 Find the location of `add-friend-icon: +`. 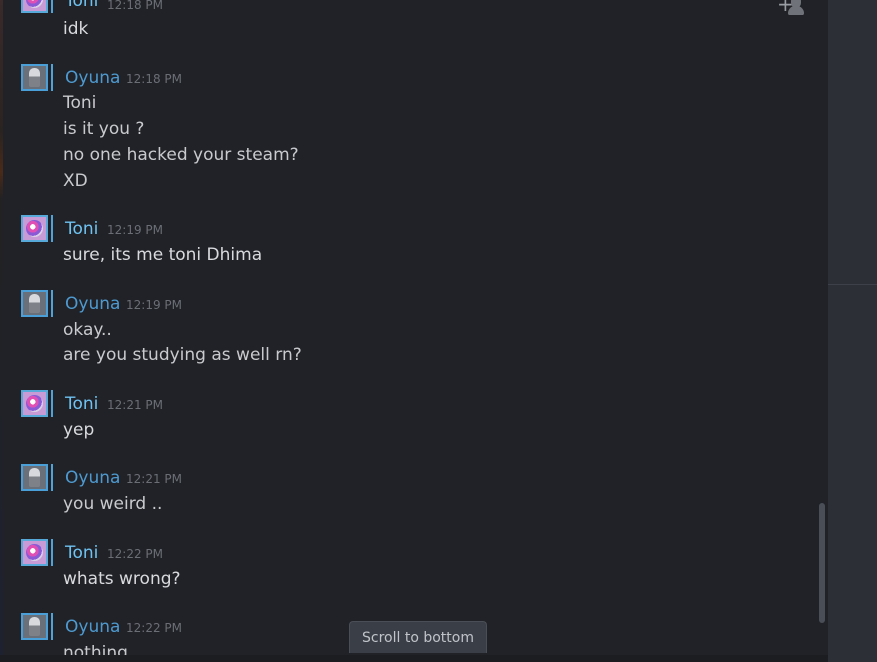

add-friend-icon: + is located at coordinates (790, 11).